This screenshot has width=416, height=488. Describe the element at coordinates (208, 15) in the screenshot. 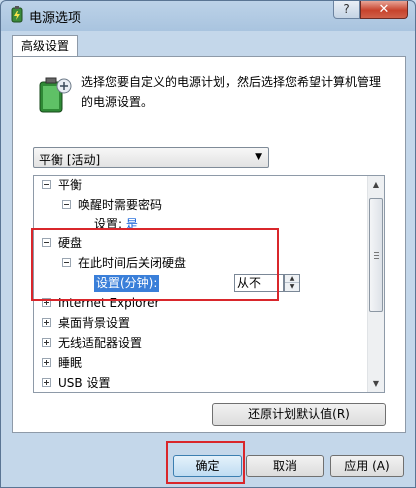

I see `title-bar: 电源选项 ? ✕` at that location.